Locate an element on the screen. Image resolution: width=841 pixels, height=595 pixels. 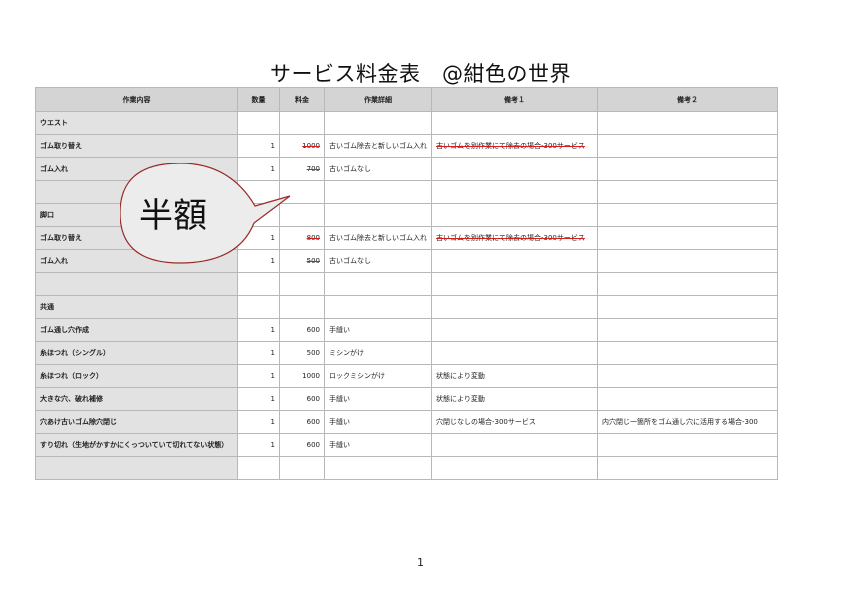
header-price: 料金 is located at coordinates (302, 99).